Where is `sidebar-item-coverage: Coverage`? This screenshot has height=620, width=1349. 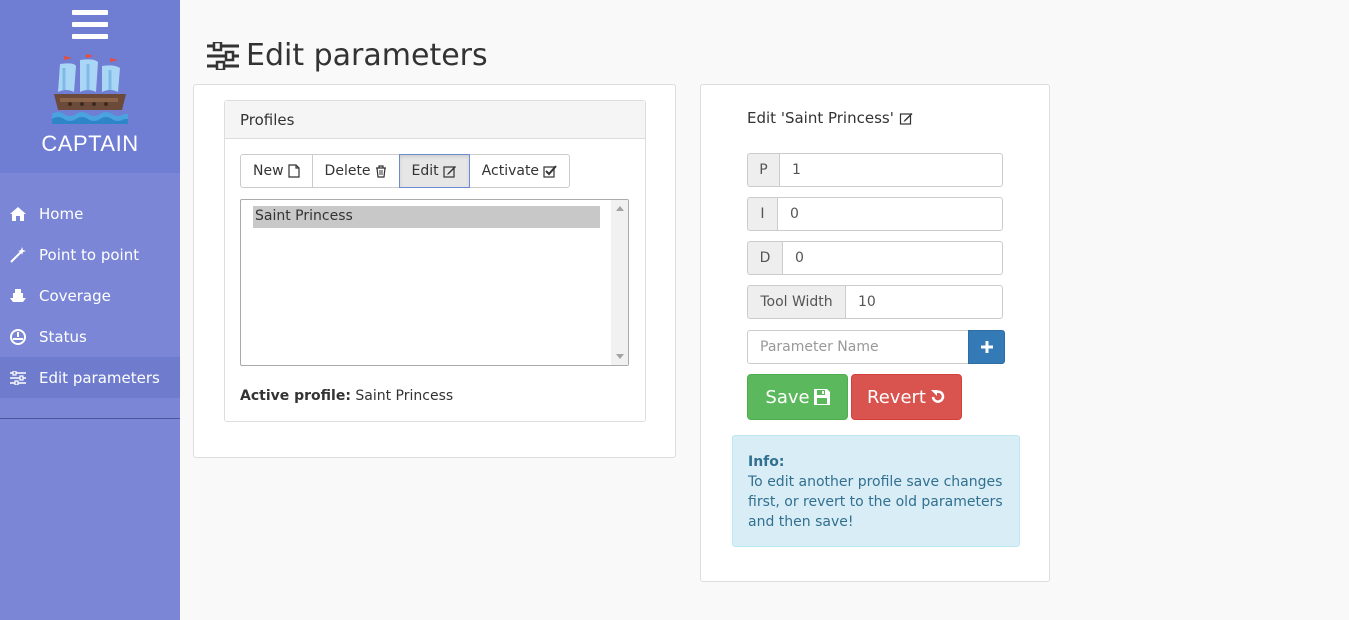 sidebar-item-coverage: Coverage is located at coordinates (90, 295).